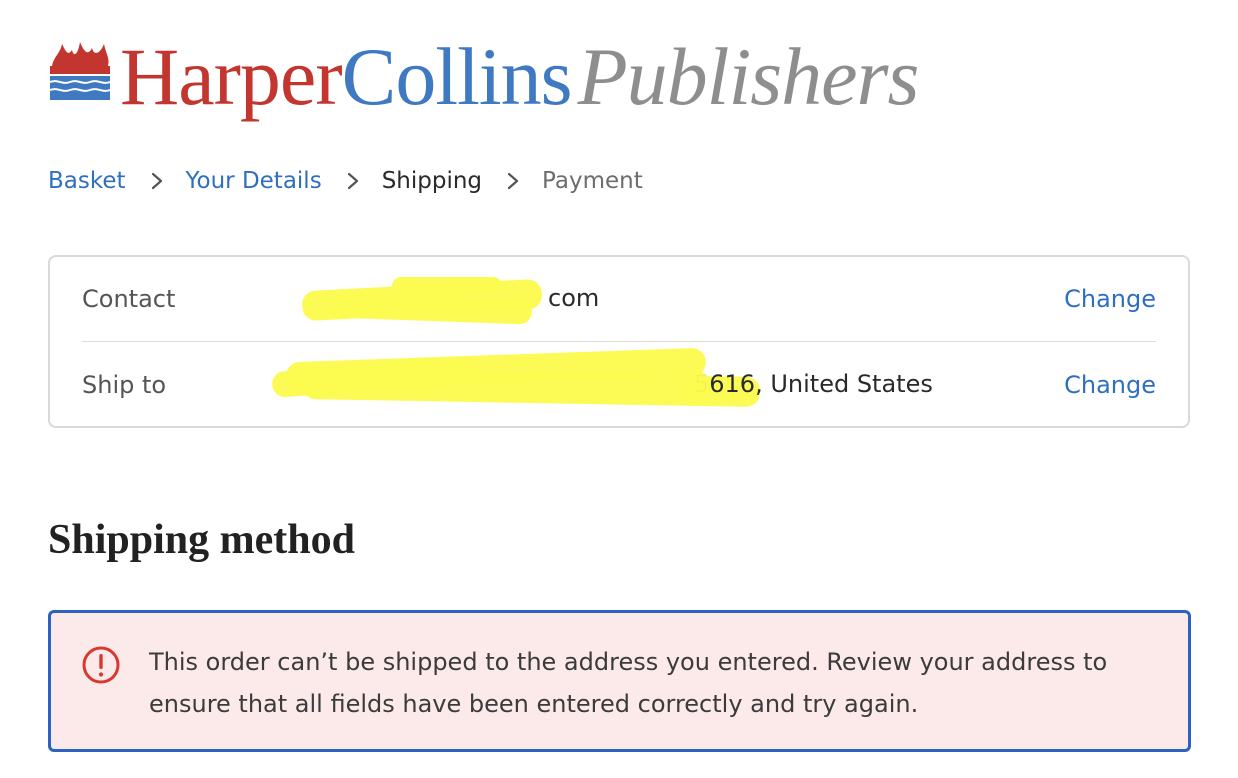  I want to click on contact-value-text: com, so click(574, 298).